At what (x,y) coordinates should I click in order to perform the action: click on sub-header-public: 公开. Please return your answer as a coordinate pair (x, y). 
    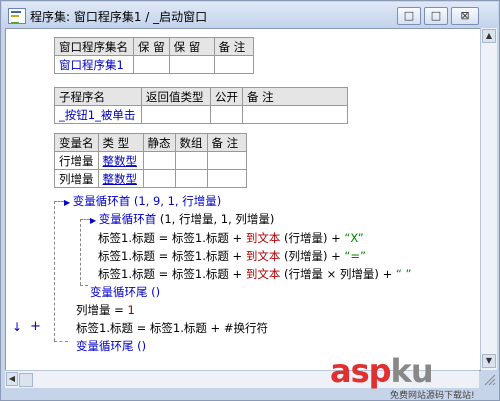
    Looking at the image, I should click on (226, 96).